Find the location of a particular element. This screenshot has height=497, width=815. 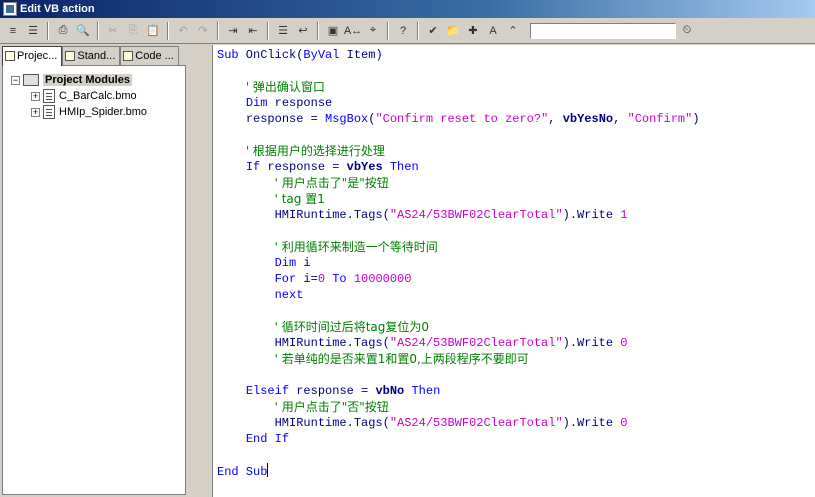

code-token: ) is located at coordinates (696, 119).